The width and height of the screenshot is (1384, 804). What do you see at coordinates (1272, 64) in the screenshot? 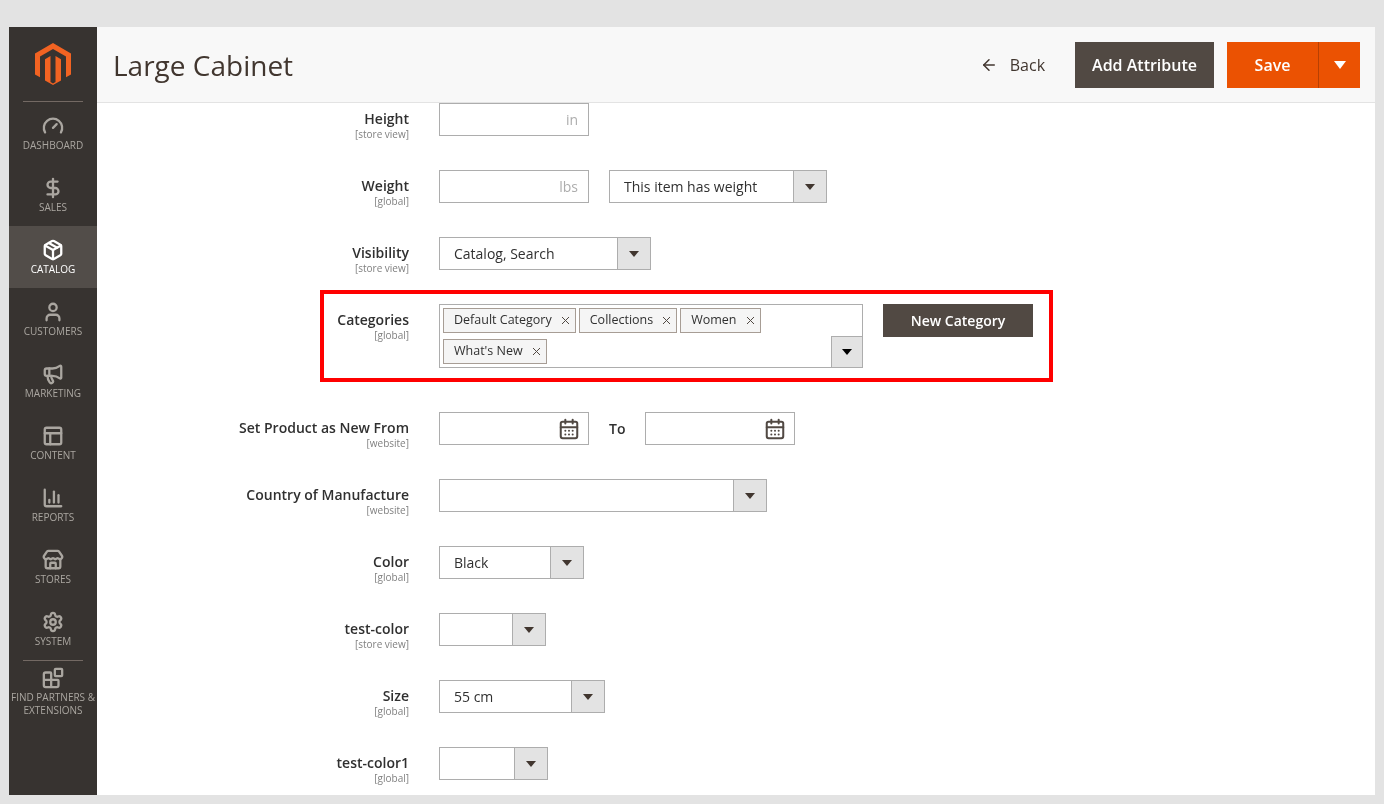
I see `save-button: Save` at bounding box center [1272, 64].